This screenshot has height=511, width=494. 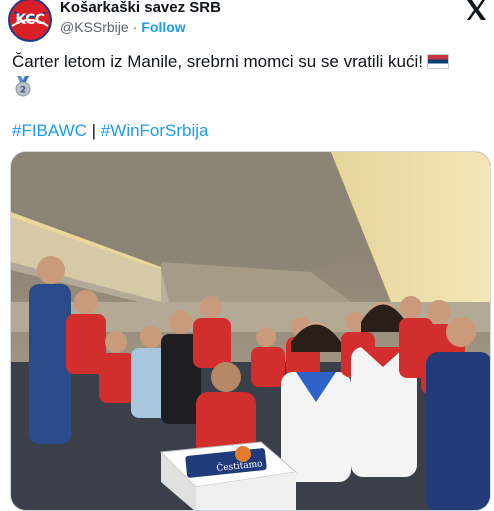 I want to click on hashtag-fibawc: #FIBAWC, so click(x=49, y=130).